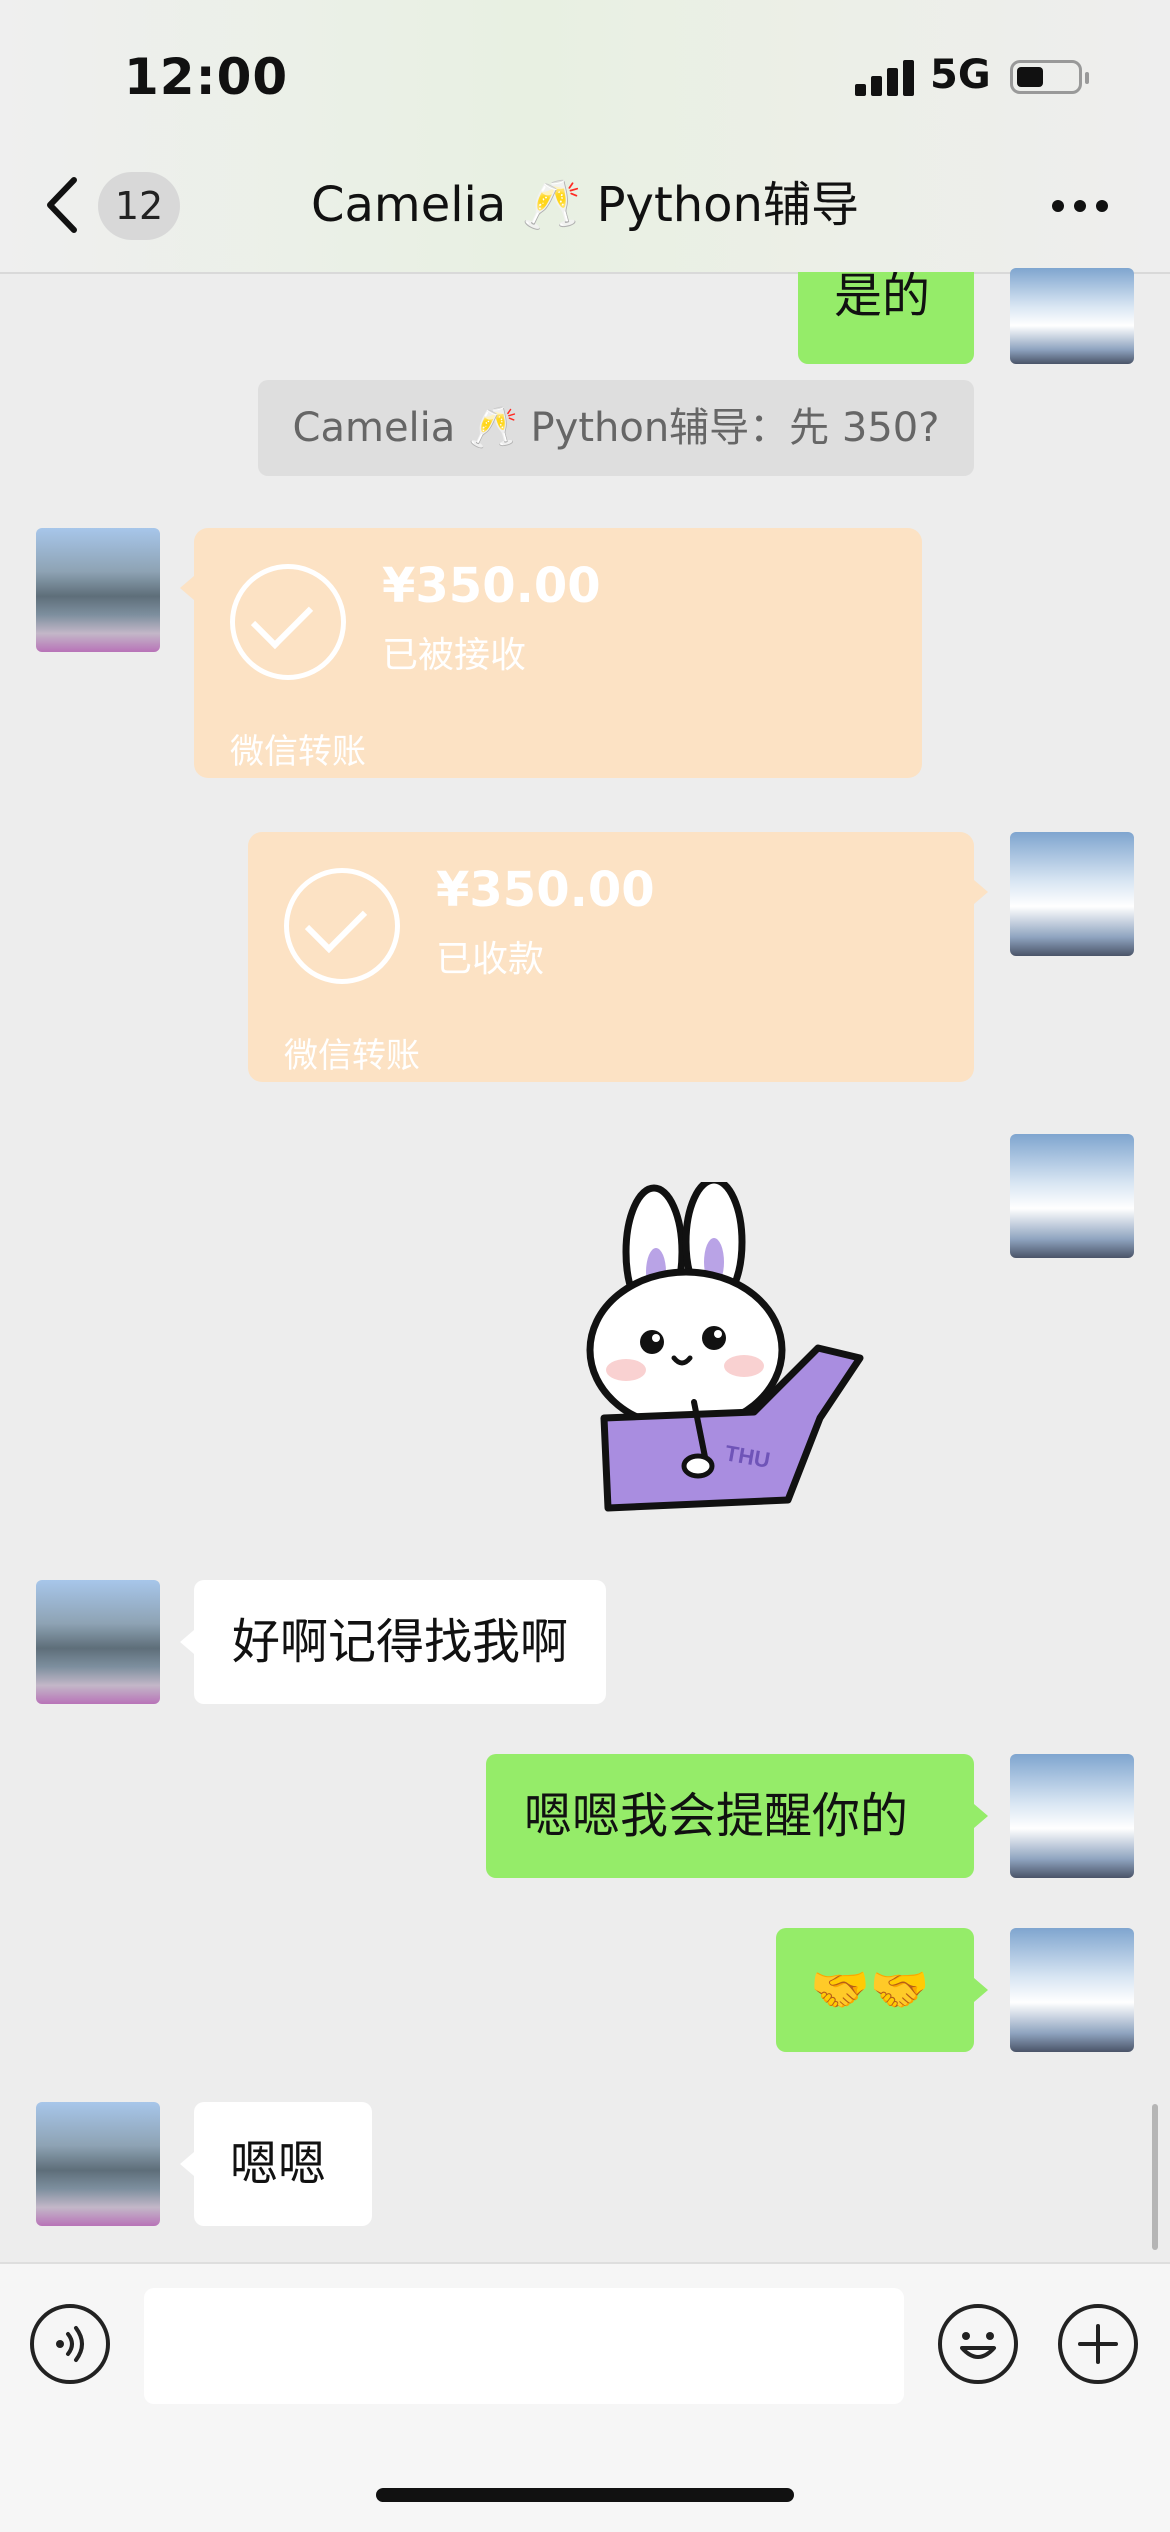 This screenshot has width=1170, height=2532. I want to click on message-bubble-incoming: 嗯嗯, so click(283, 2164).